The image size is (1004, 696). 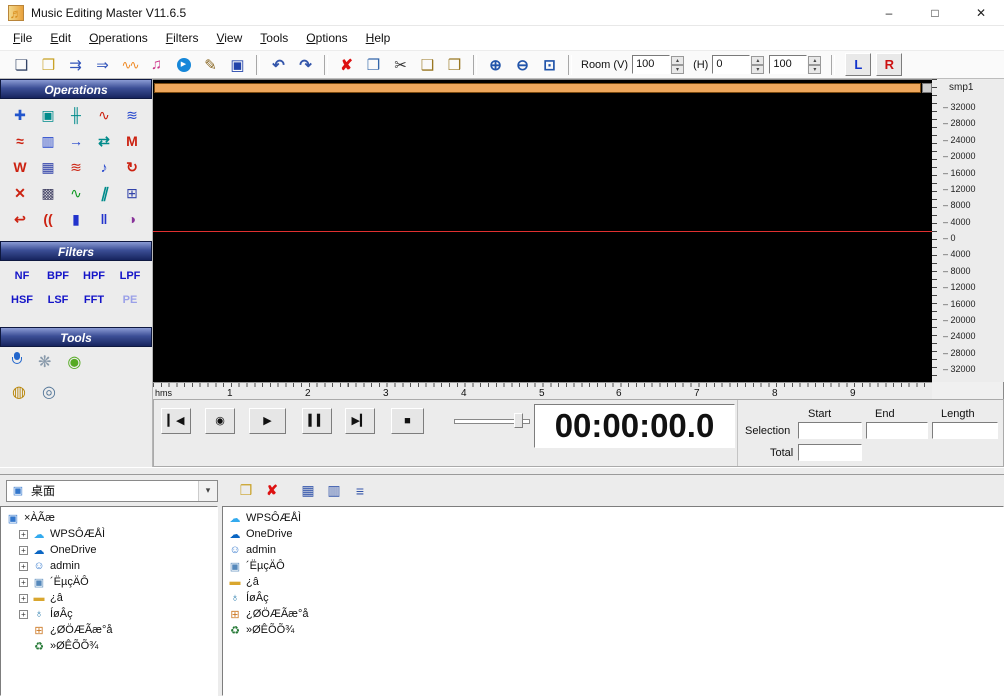 I want to click on play-button: ▶, so click(x=267, y=421).